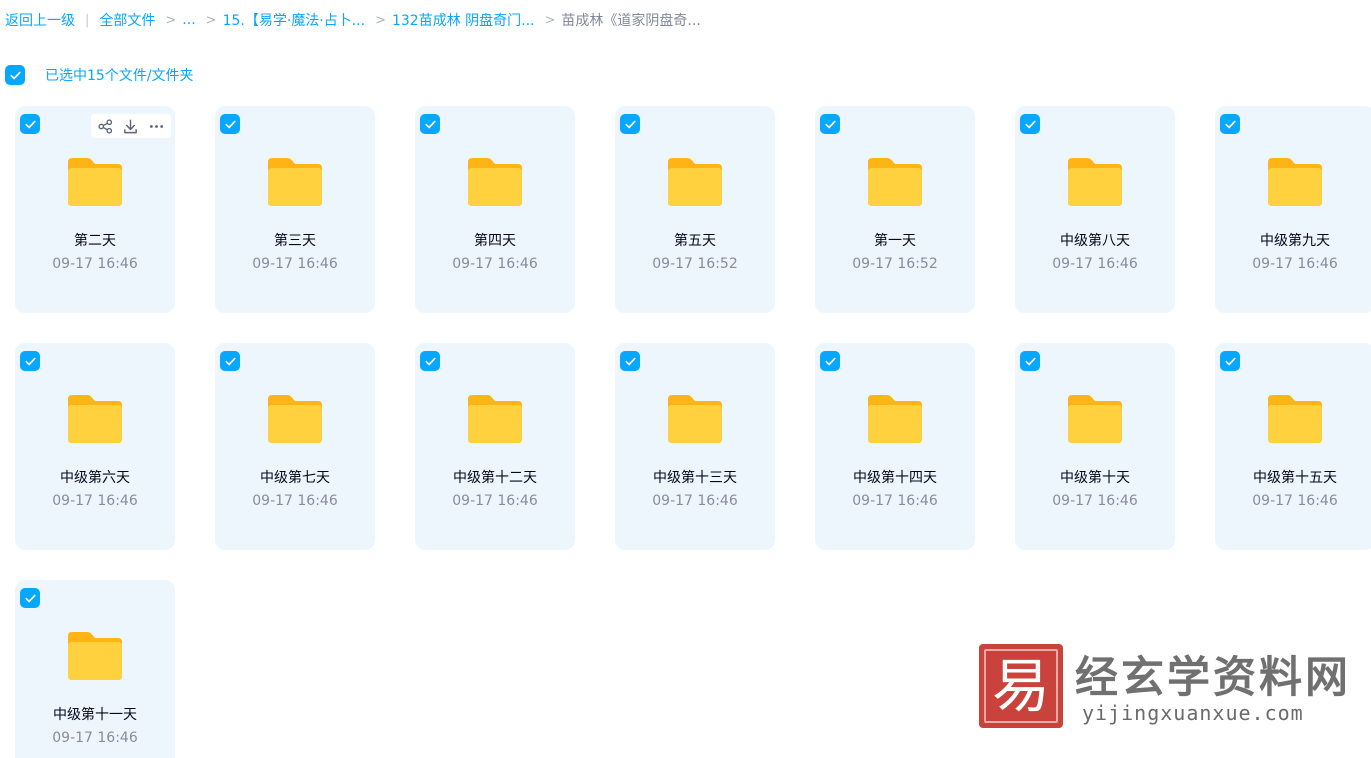  I want to click on watermark-url: yijingxuanxue.com, so click(1193, 713).